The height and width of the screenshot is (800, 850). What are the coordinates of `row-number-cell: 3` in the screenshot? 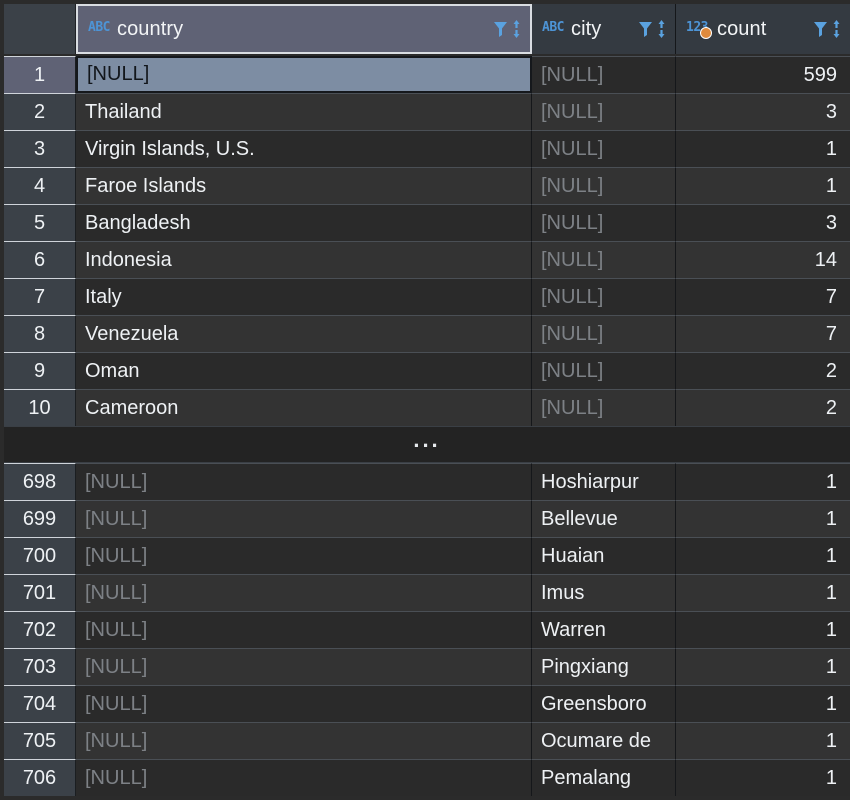 It's located at (40, 148).